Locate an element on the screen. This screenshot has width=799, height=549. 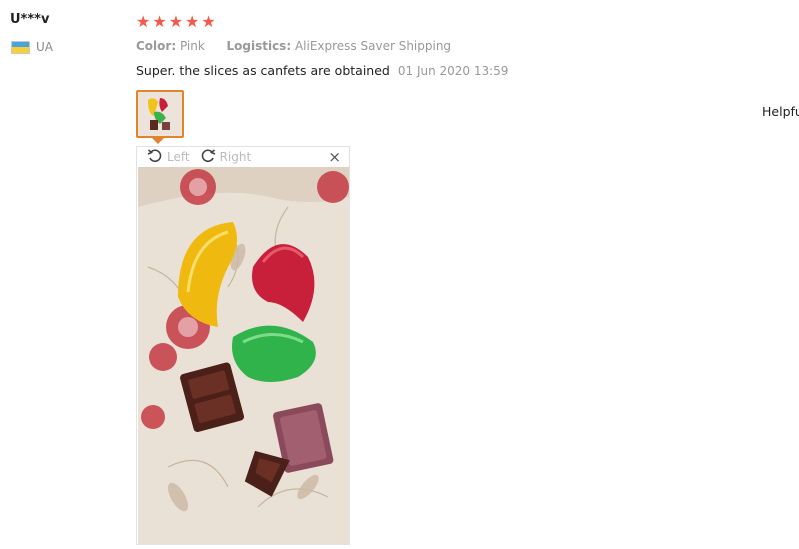
viewer-toolbar: Left Right × is located at coordinates (243, 157).